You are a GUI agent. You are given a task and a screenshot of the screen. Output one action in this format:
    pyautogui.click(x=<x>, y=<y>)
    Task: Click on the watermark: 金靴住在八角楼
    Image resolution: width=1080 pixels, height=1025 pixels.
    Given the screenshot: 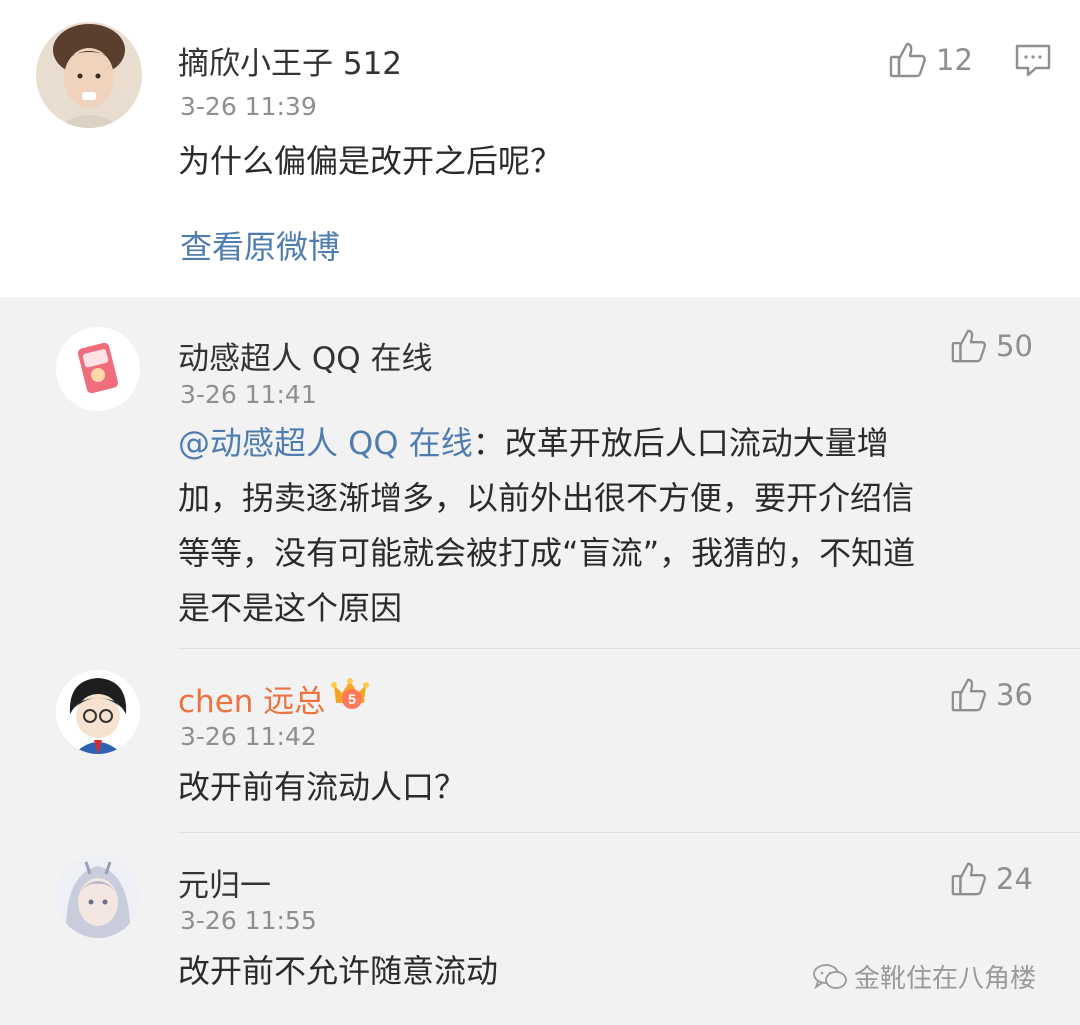 What is the action you would take?
    pyautogui.click(x=924, y=976)
    